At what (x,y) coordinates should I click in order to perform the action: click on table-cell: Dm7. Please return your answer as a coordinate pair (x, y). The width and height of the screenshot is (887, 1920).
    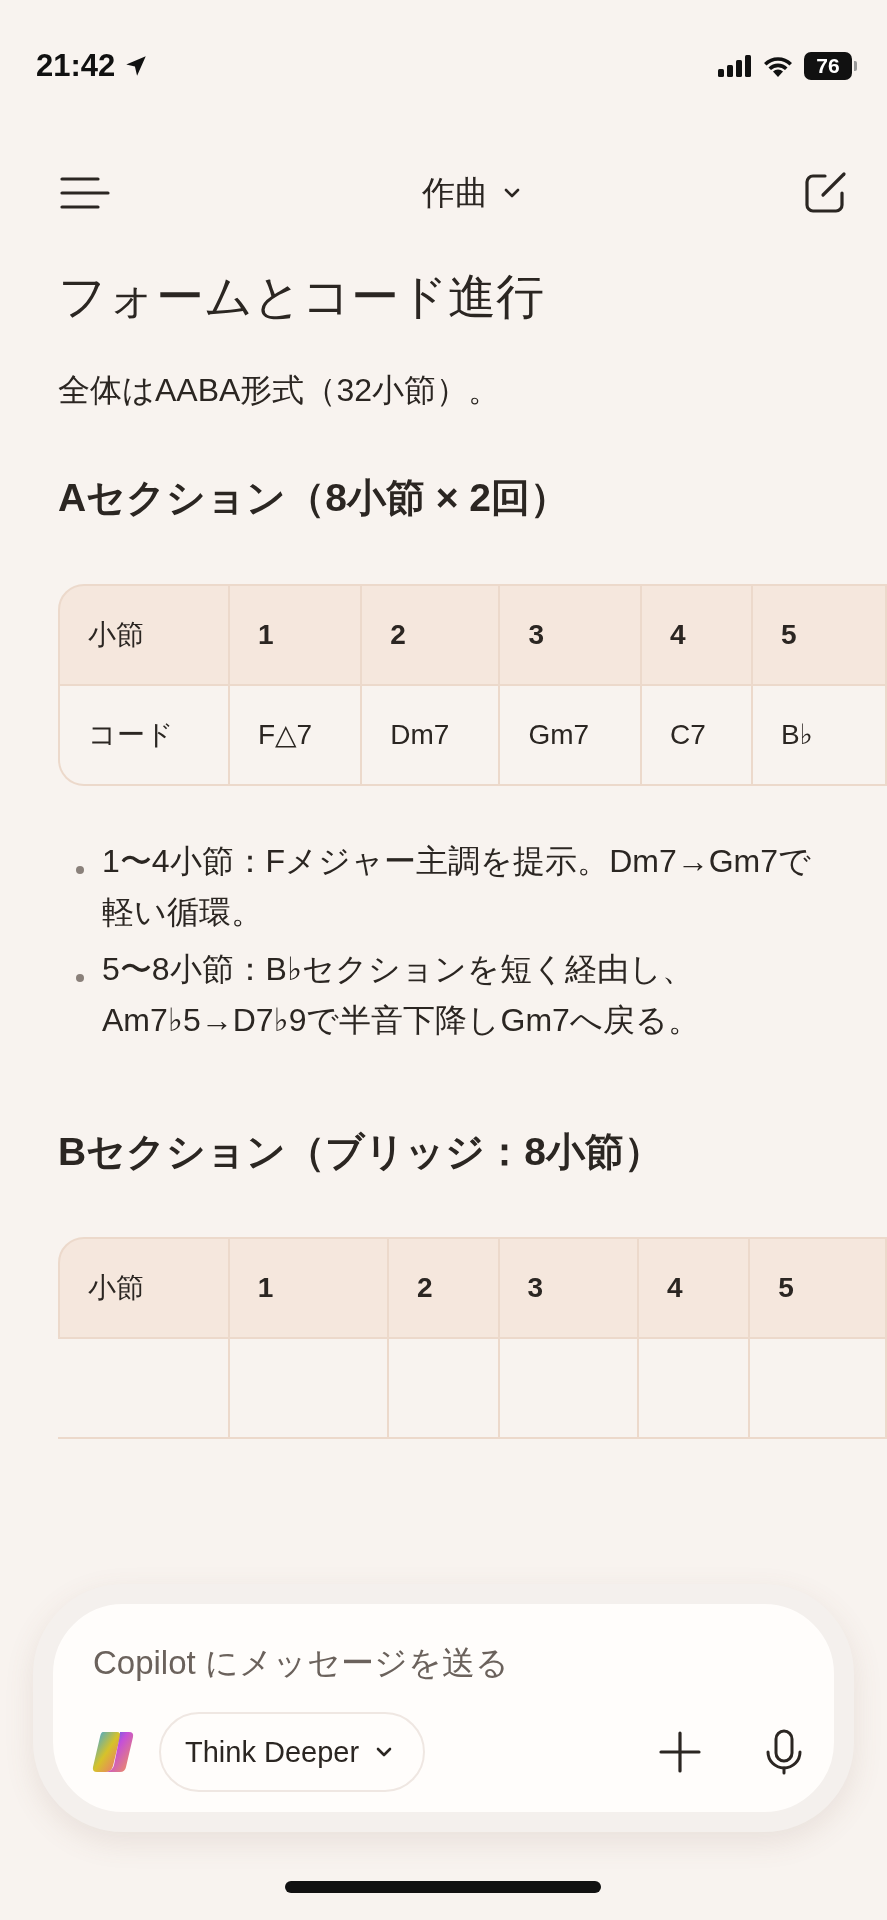
    Looking at the image, I should click on (431, 735).